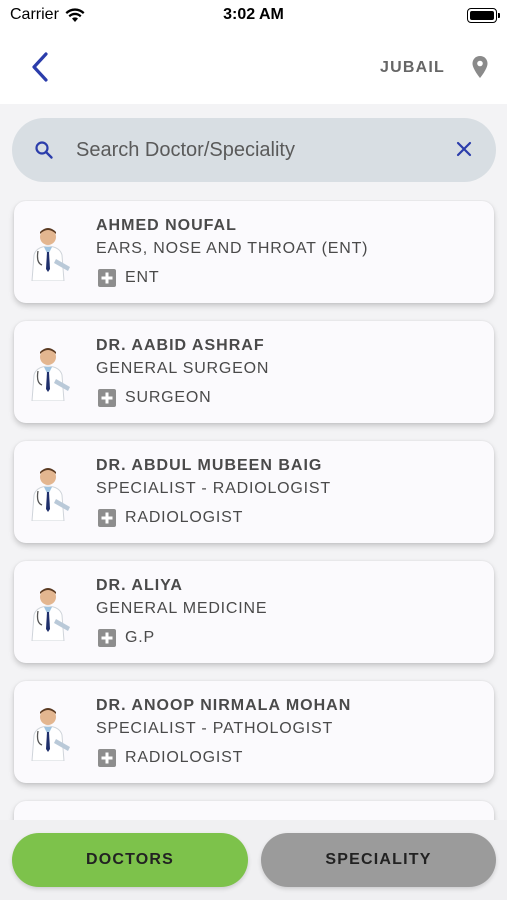  I want to click on doctor-name: AHMED NOUFAL, so click(166, 225).